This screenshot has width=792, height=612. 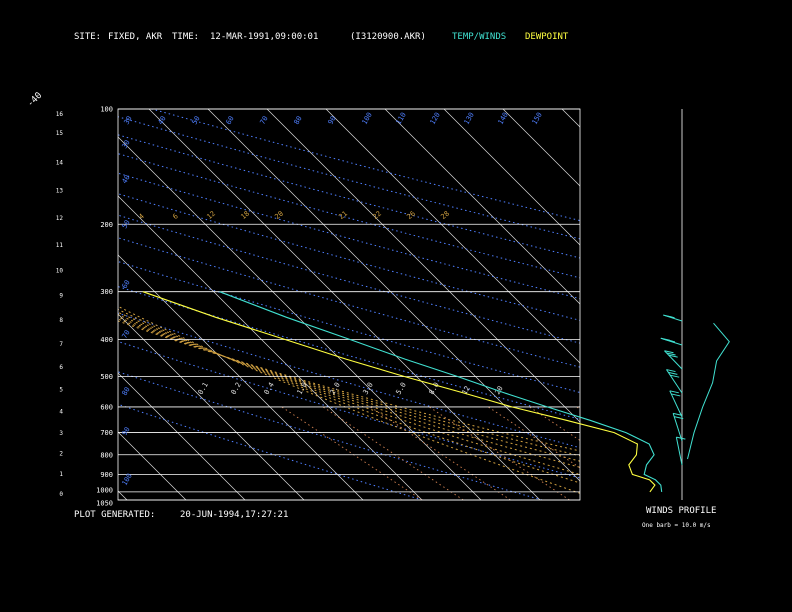 I want to click on dry-adiabat-label: 150, so click(x=537, y=118).